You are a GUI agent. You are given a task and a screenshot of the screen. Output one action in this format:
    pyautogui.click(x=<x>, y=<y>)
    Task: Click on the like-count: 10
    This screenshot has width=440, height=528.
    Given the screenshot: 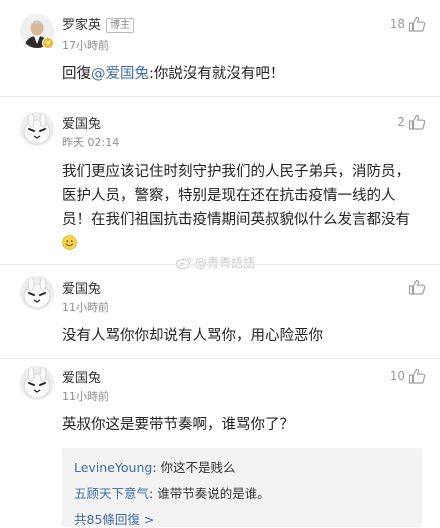 What is the action you would take?
    pyautogui.click(x=397, y=376)
    